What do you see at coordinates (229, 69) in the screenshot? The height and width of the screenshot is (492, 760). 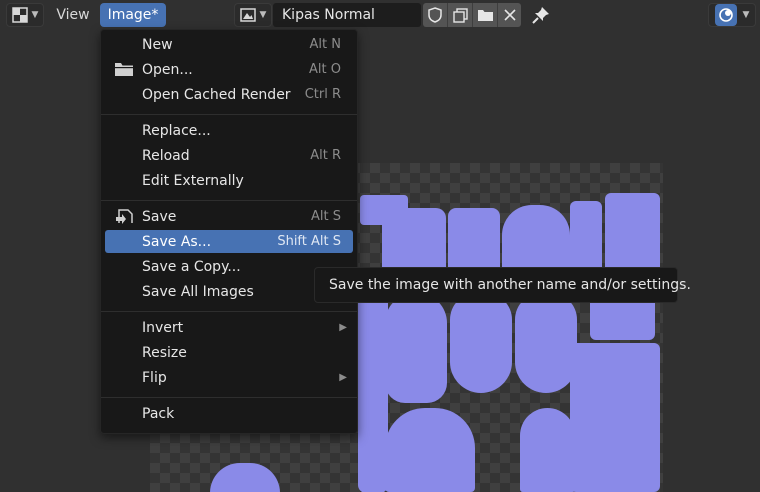 I see `menu-item-open: Open... Alt O` at bounding box center [229, 69].